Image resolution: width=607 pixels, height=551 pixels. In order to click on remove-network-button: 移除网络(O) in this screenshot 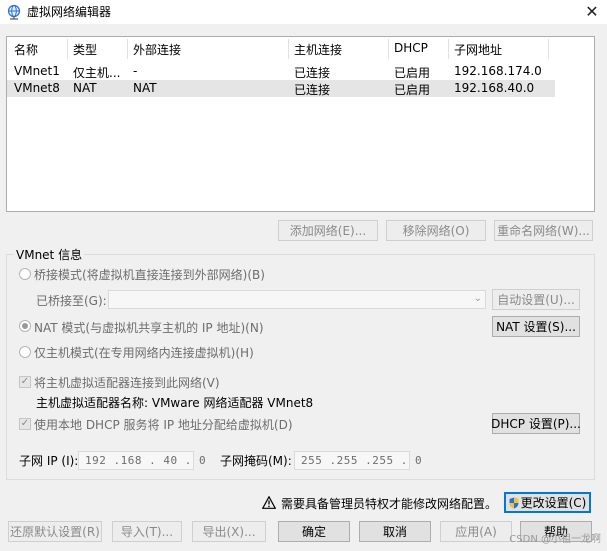, I will do `click(436, 230)`.